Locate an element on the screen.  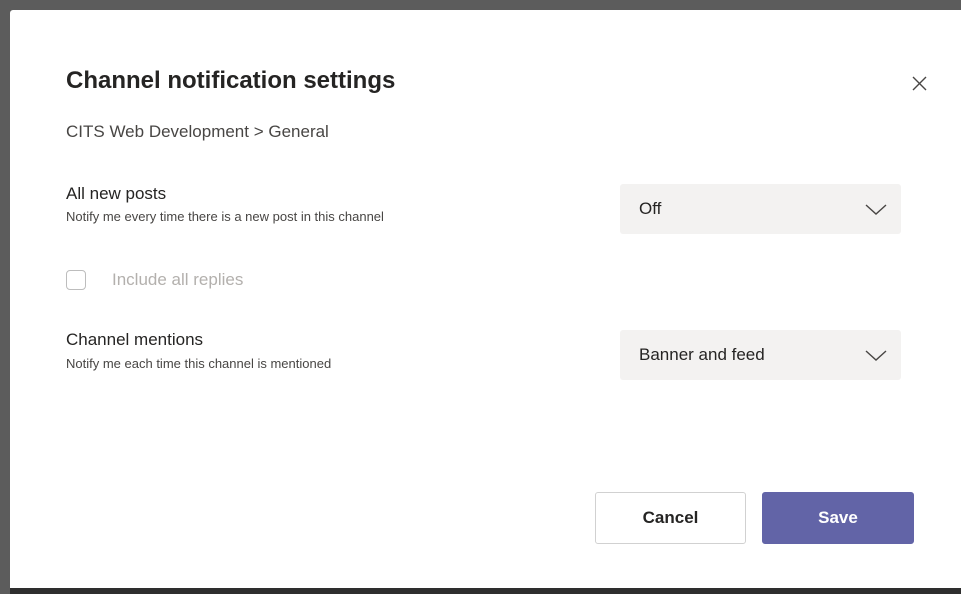
bottom-edge is located at coordinates (485, 591).